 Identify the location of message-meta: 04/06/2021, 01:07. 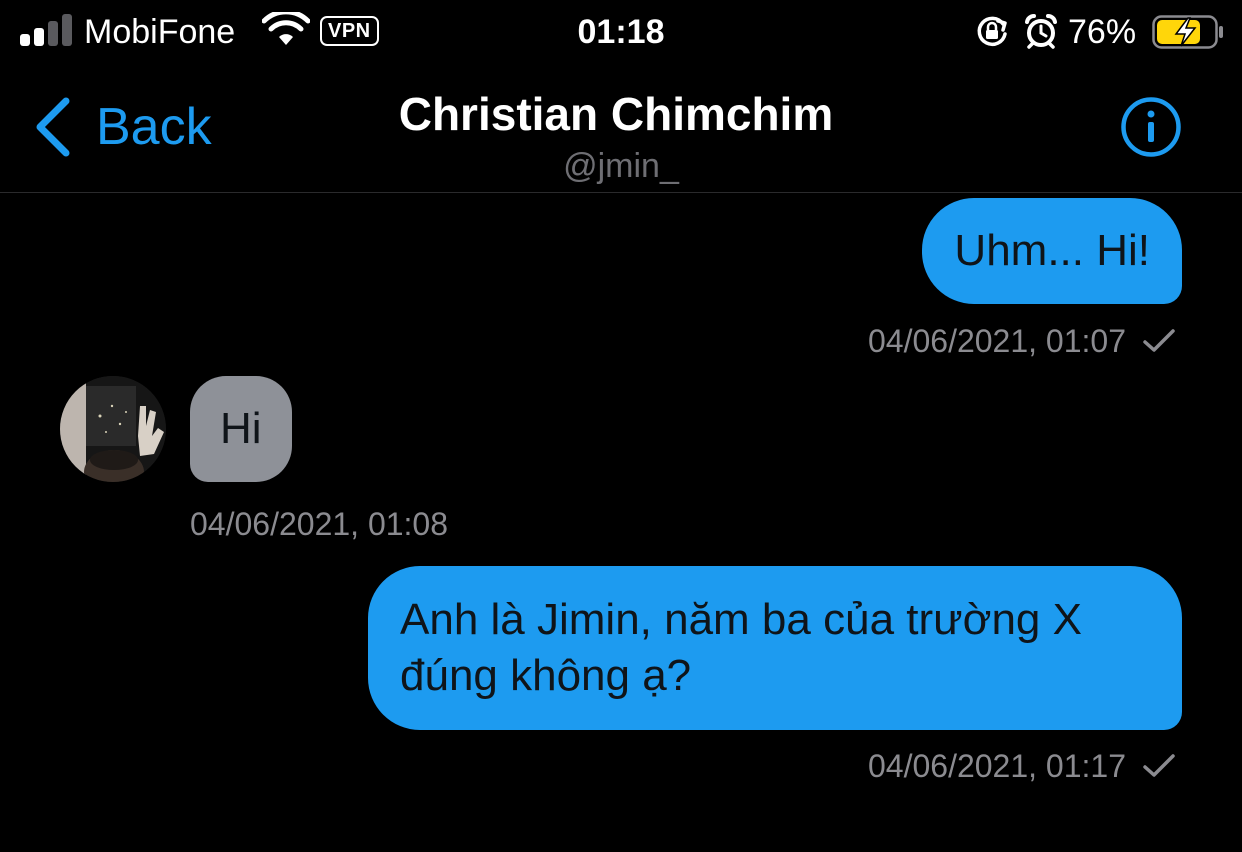
(1022, 341).